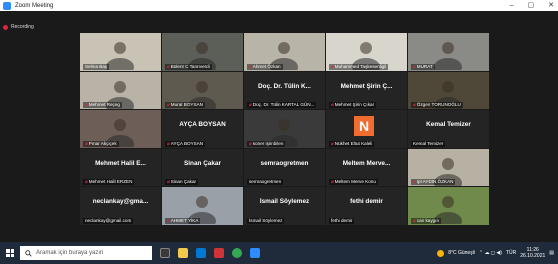  Describe the element at coordinates (255, 253) in the screenshot. I see `zoom-taskbar-icon` at that location.